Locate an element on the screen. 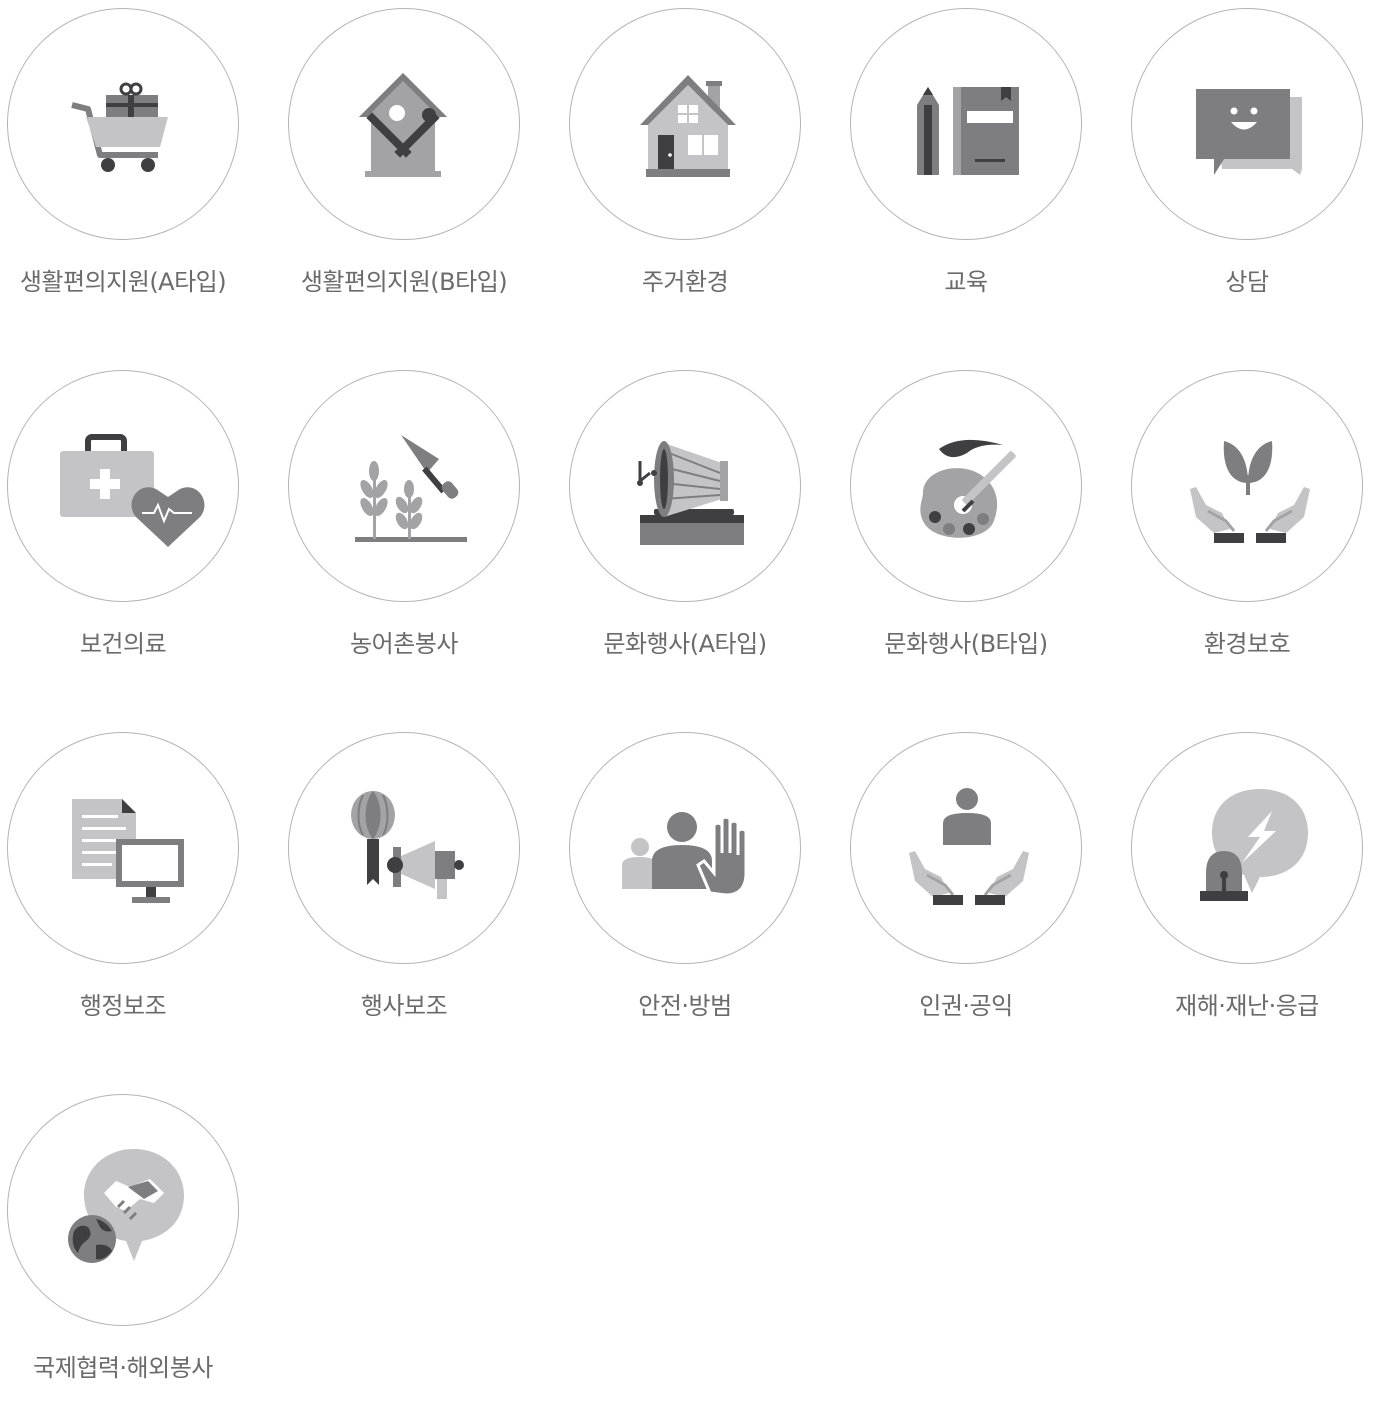  globe-handshake-icon is located at coordinates (126, 1206).